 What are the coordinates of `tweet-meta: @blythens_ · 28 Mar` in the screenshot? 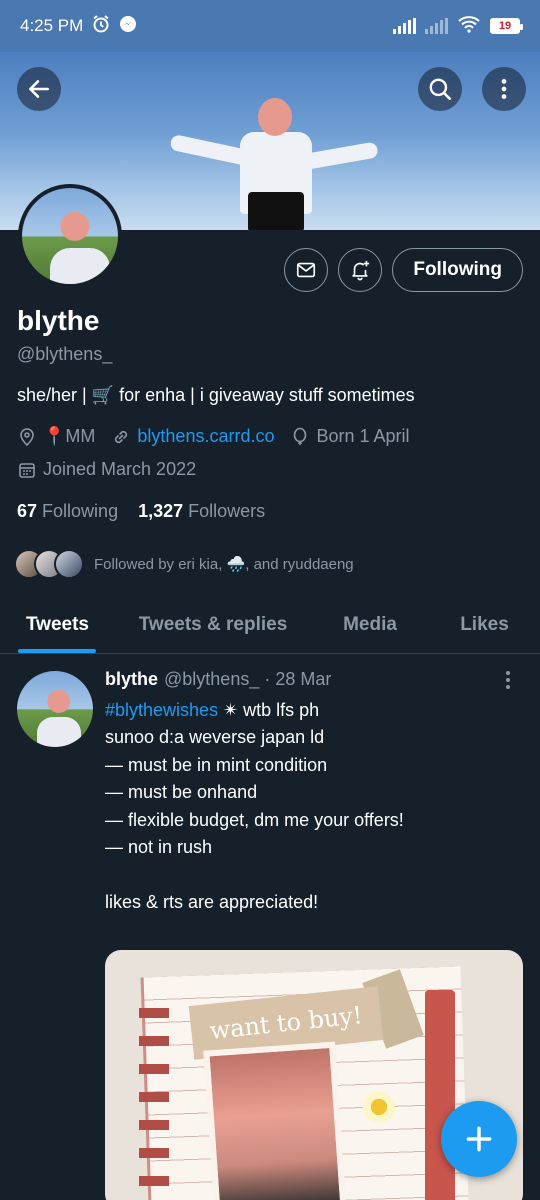 It's located at (248, 679).